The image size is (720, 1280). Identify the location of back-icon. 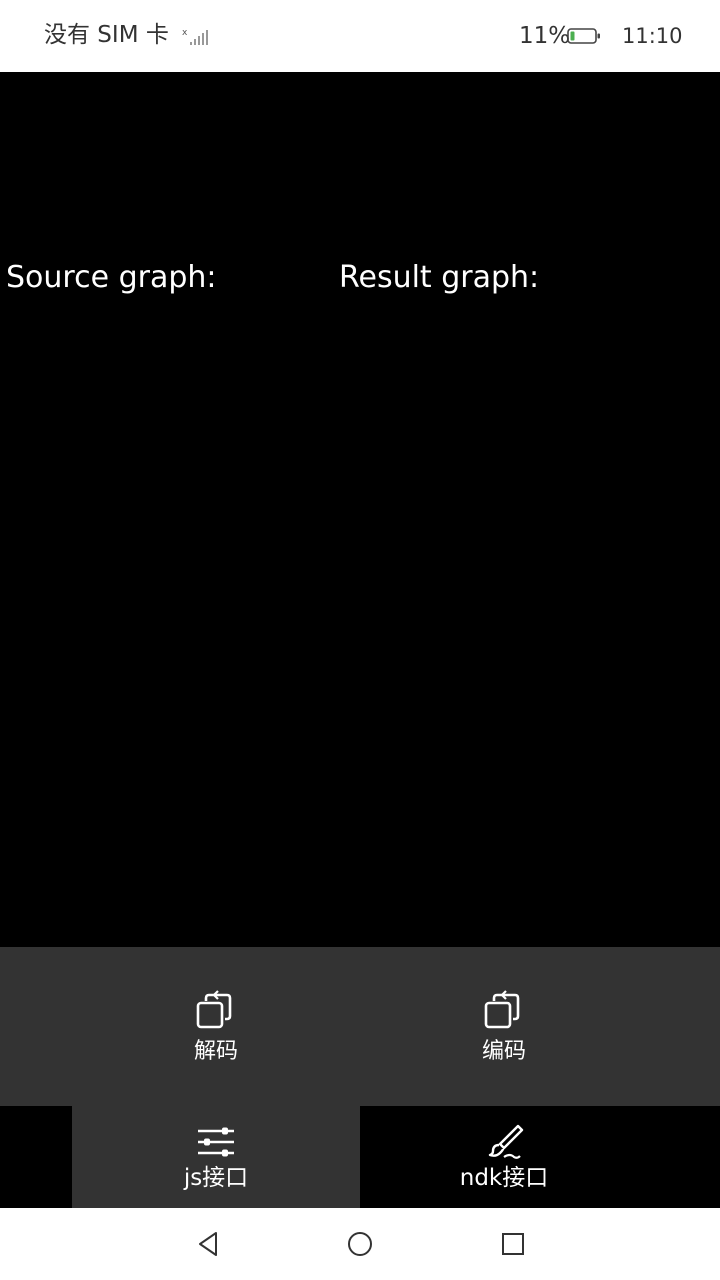
(208, 1244).